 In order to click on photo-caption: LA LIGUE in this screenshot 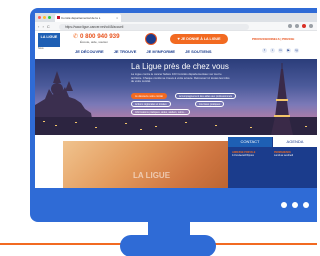, I will do `click(152, 175)`.